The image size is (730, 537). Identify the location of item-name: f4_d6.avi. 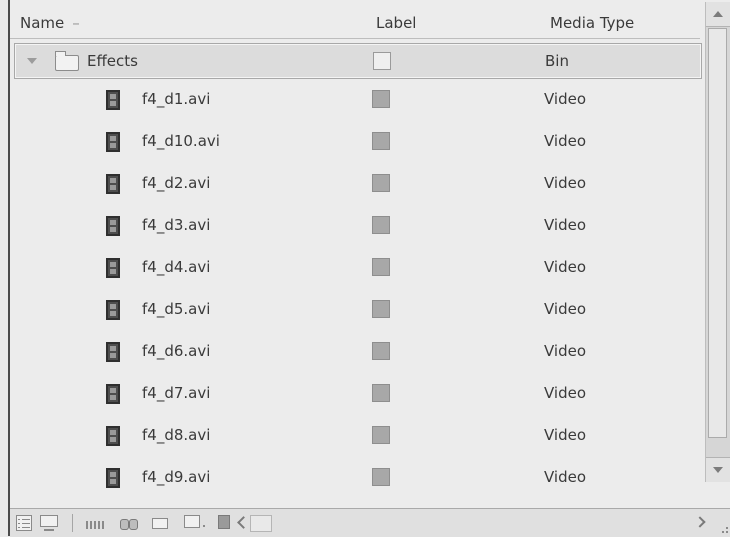
(176, 351).